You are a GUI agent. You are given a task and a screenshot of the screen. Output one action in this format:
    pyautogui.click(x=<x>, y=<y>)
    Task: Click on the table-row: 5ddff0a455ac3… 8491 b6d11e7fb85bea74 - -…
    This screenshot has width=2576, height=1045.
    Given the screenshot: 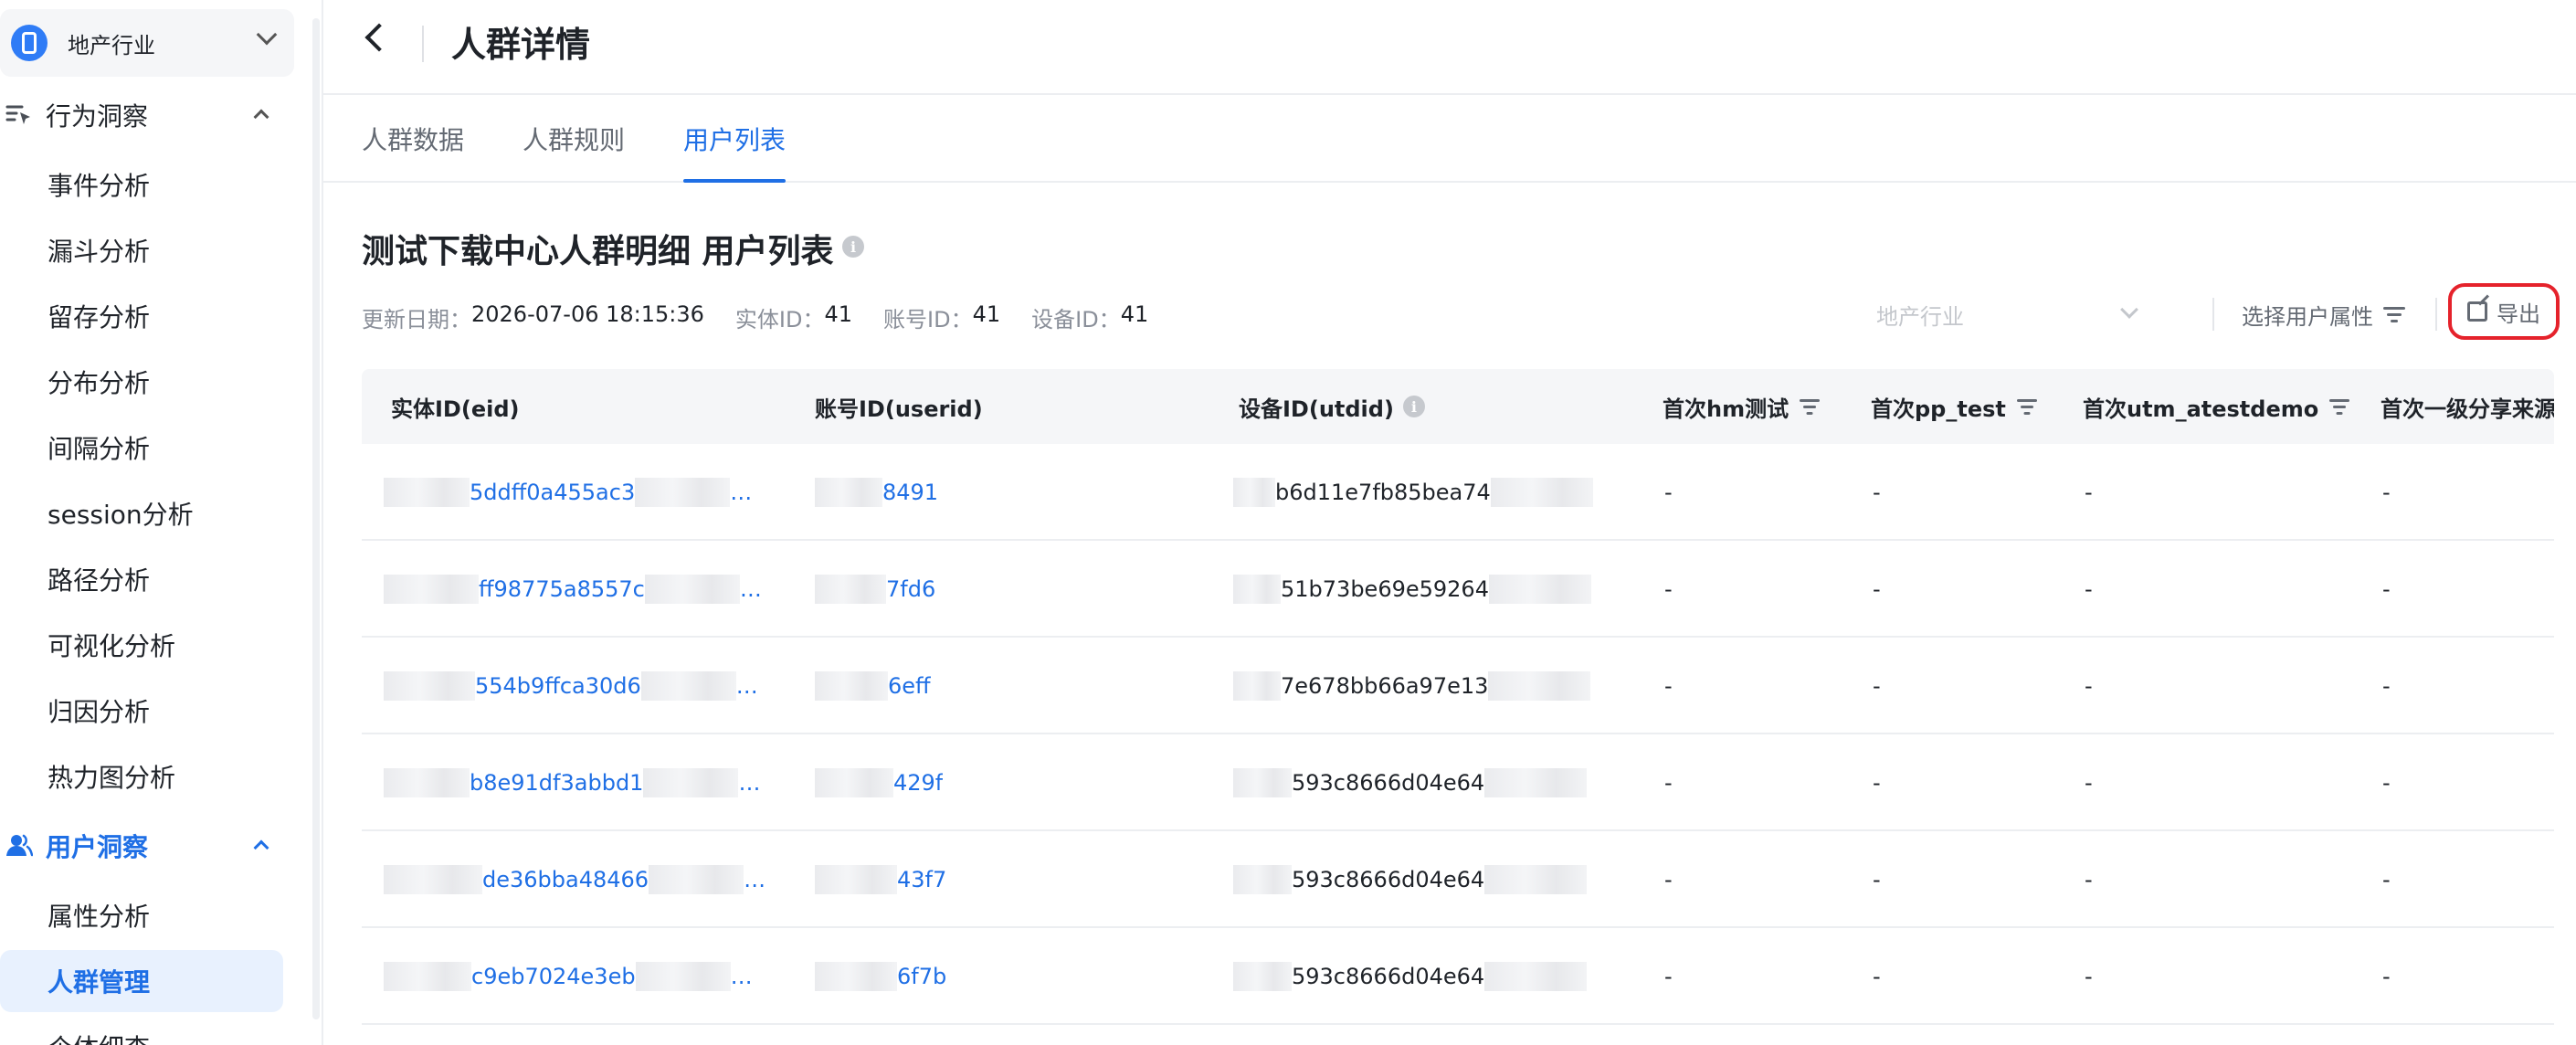 What is the action you would take?
    pyautogui.click(x=1458, y=493)
    